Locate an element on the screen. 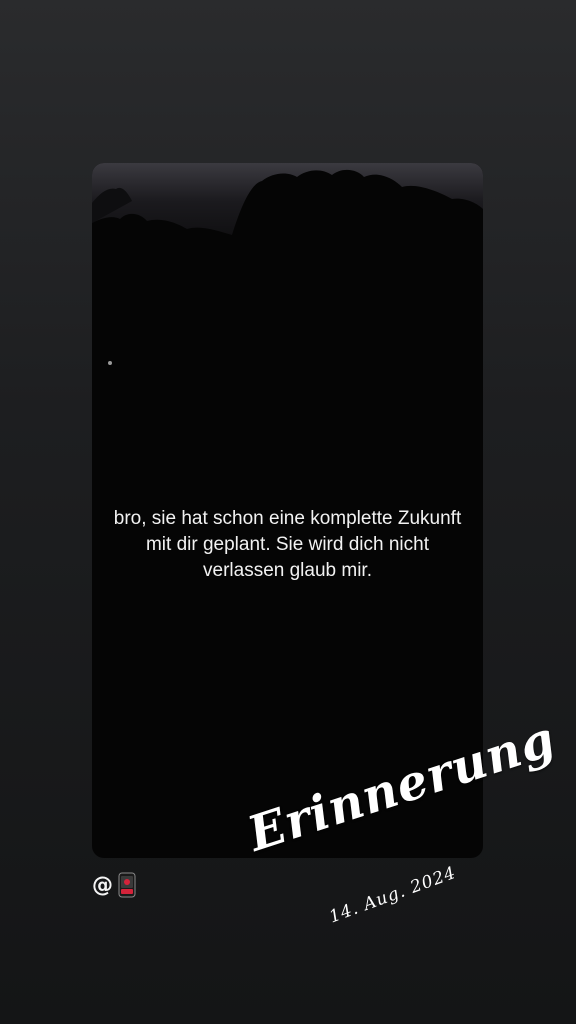 This screenshot has width=576, height=1024. mention-tag: @ is located at coordinates (114, 885).